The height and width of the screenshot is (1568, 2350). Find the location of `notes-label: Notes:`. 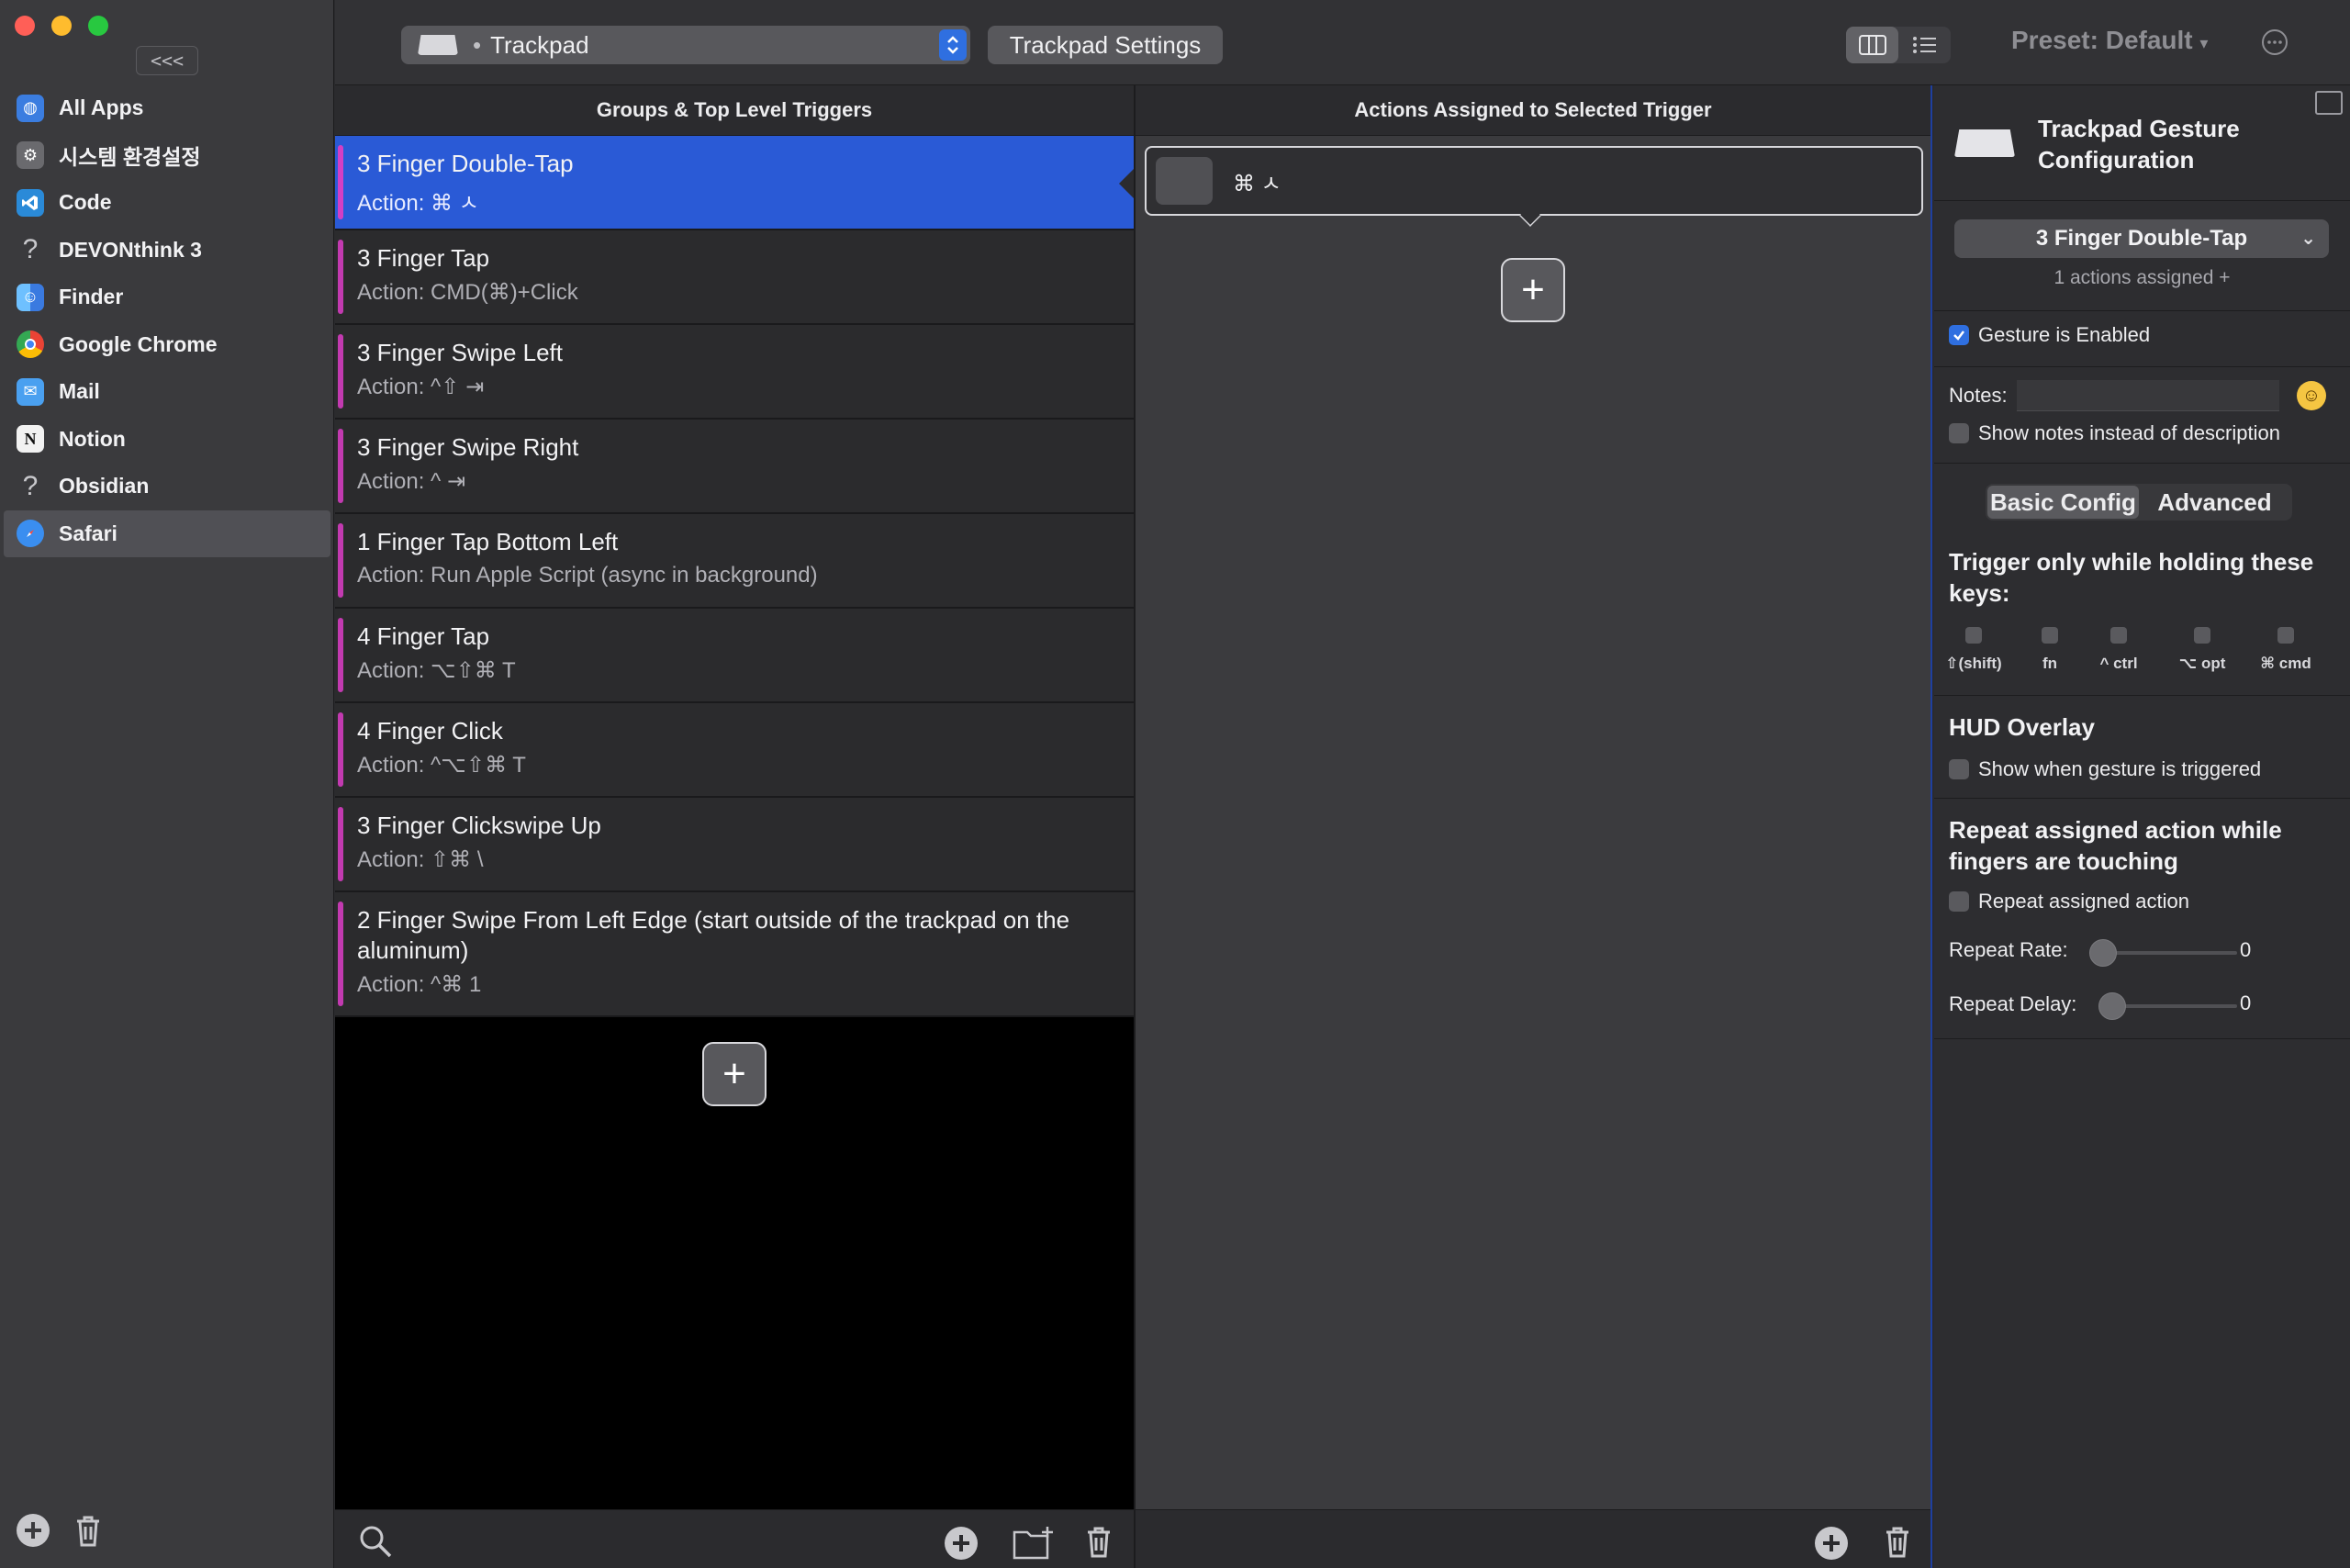

notes-label: Notes: is located at coordinates (1978, 395).